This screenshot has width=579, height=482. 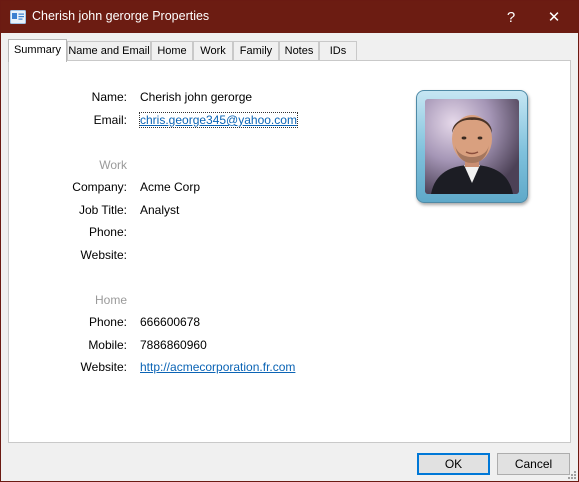 What do you see at coordinates (102, 210) in the screenshot?
I see `job-title-label: Job Title:` at bounding box center [102, 210].